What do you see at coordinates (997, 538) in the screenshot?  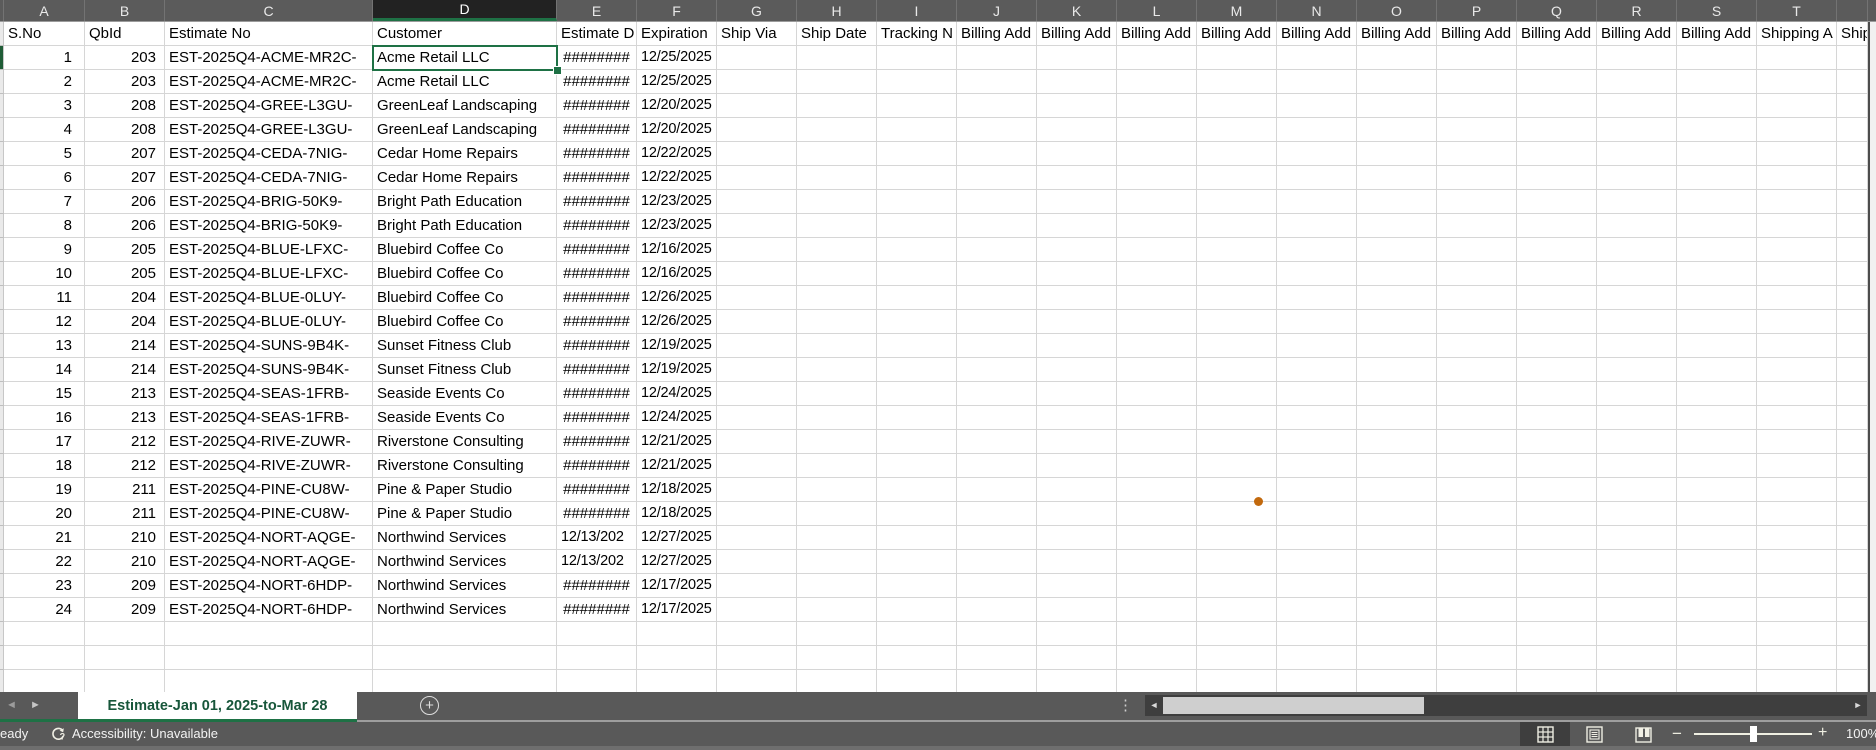 I see `cell-J22` at bounding box center [997, 538].